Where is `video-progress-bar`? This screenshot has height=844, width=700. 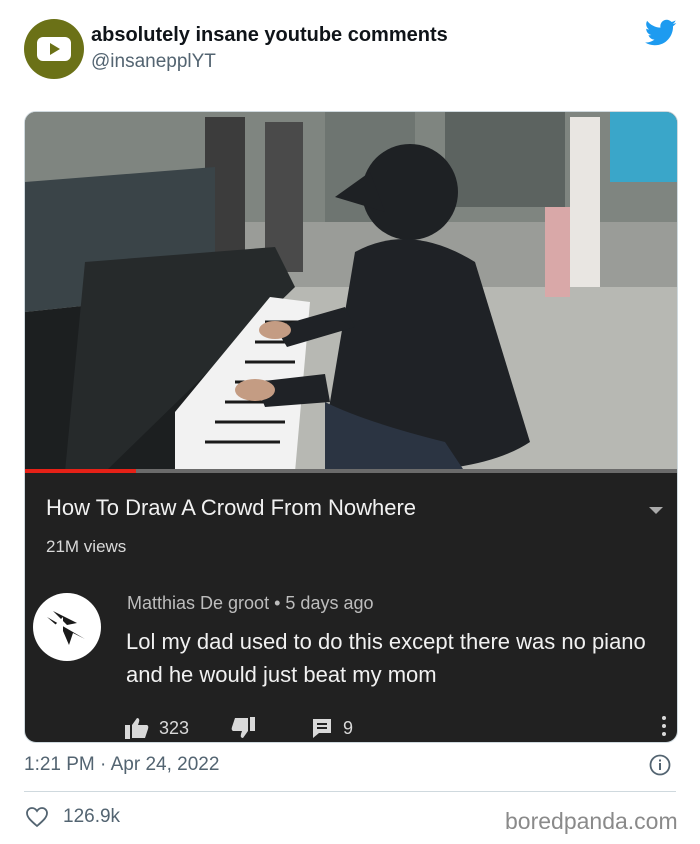 video-progress-bar is located at coordinates (351, 471).